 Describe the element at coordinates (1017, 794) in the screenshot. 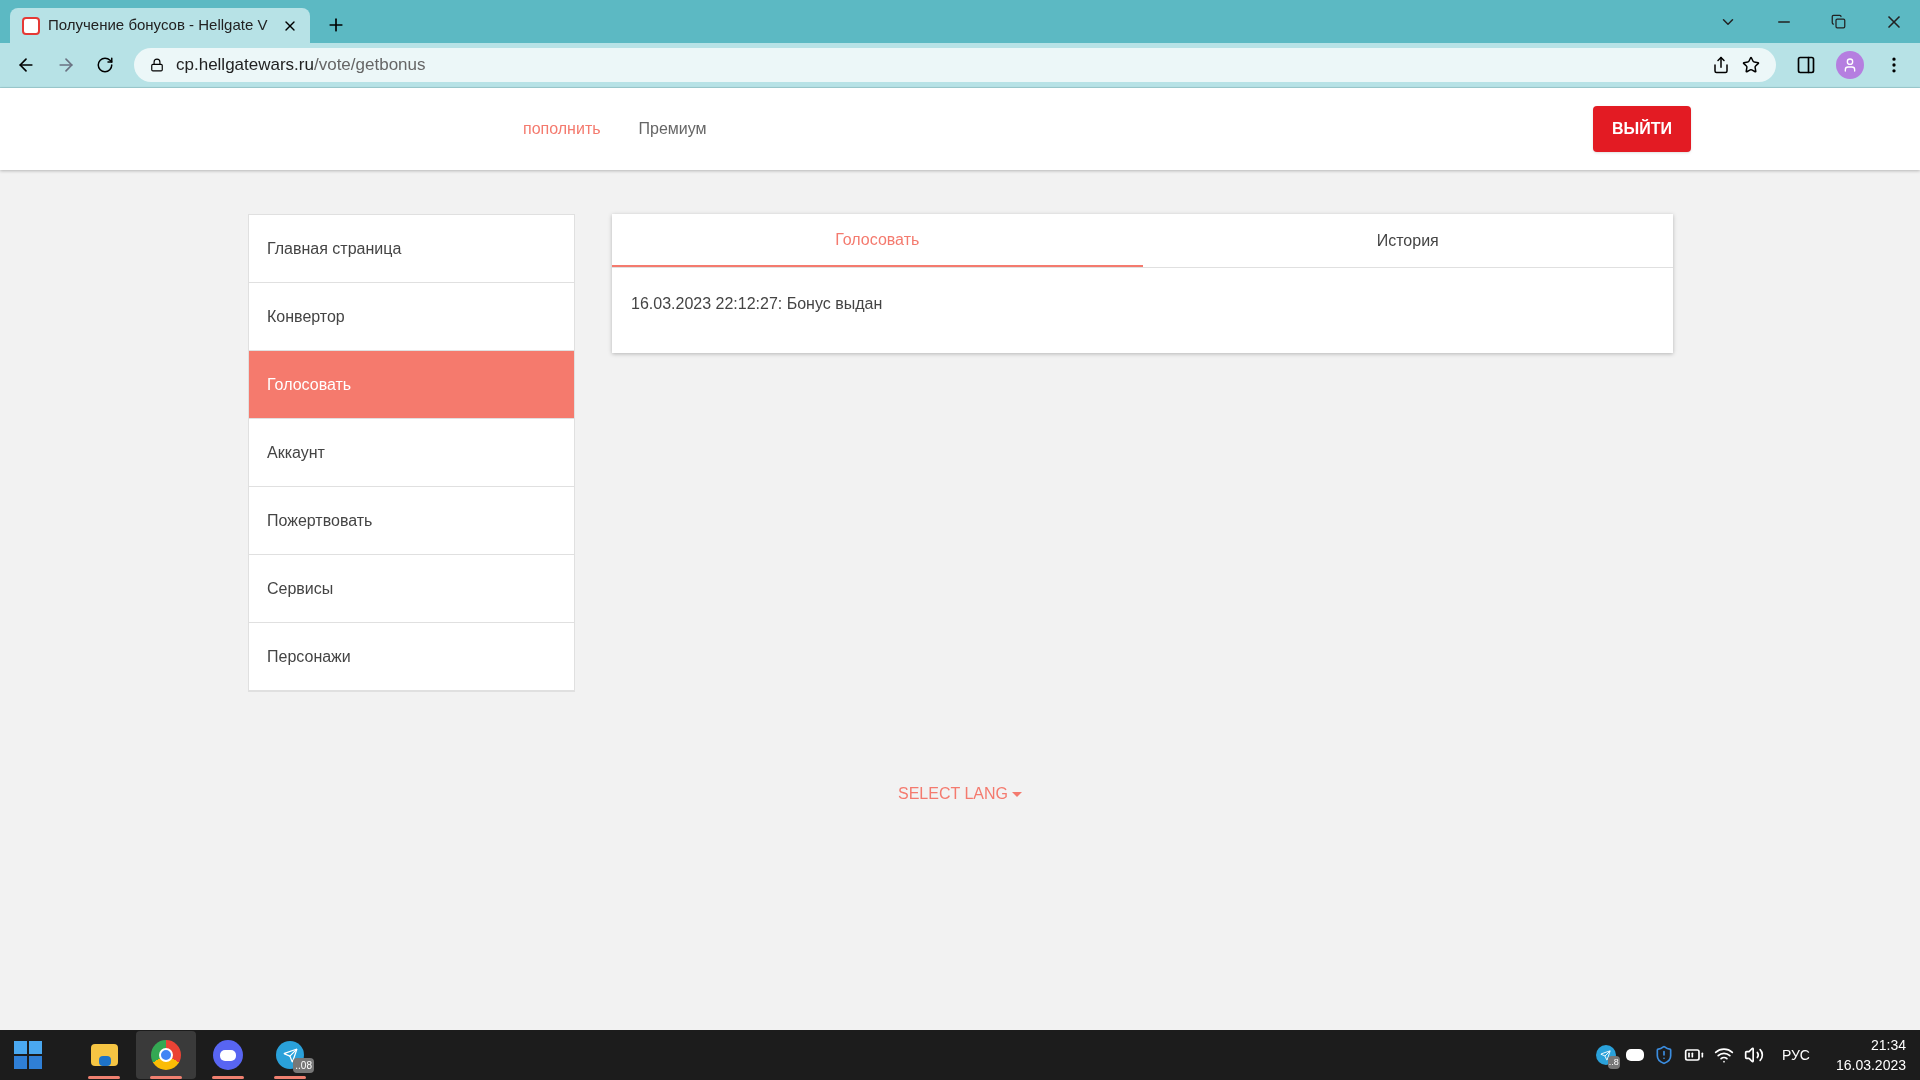

I see `caret-icon` at that location.